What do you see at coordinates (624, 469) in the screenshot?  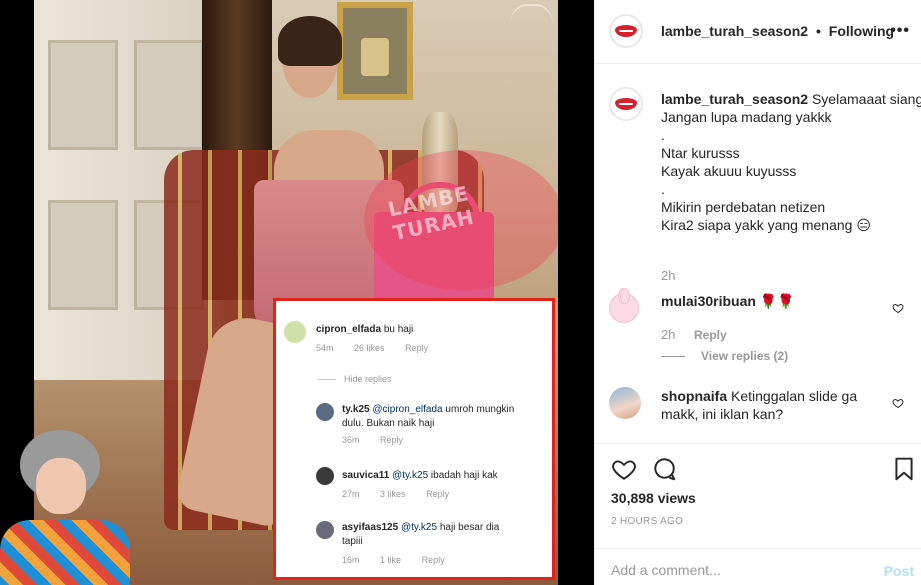 I see `heart-icon` at bounding box center [624, 469].